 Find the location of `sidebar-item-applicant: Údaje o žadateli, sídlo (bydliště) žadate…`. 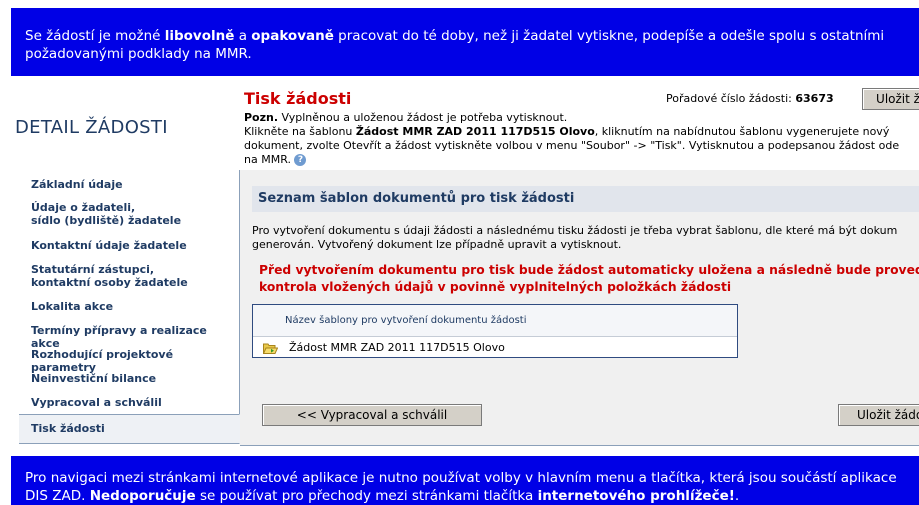

sidebar-item-applicant: Údaje o žadateli, sídlo (bydliště) žadate… is located at coordinates (129, 214).